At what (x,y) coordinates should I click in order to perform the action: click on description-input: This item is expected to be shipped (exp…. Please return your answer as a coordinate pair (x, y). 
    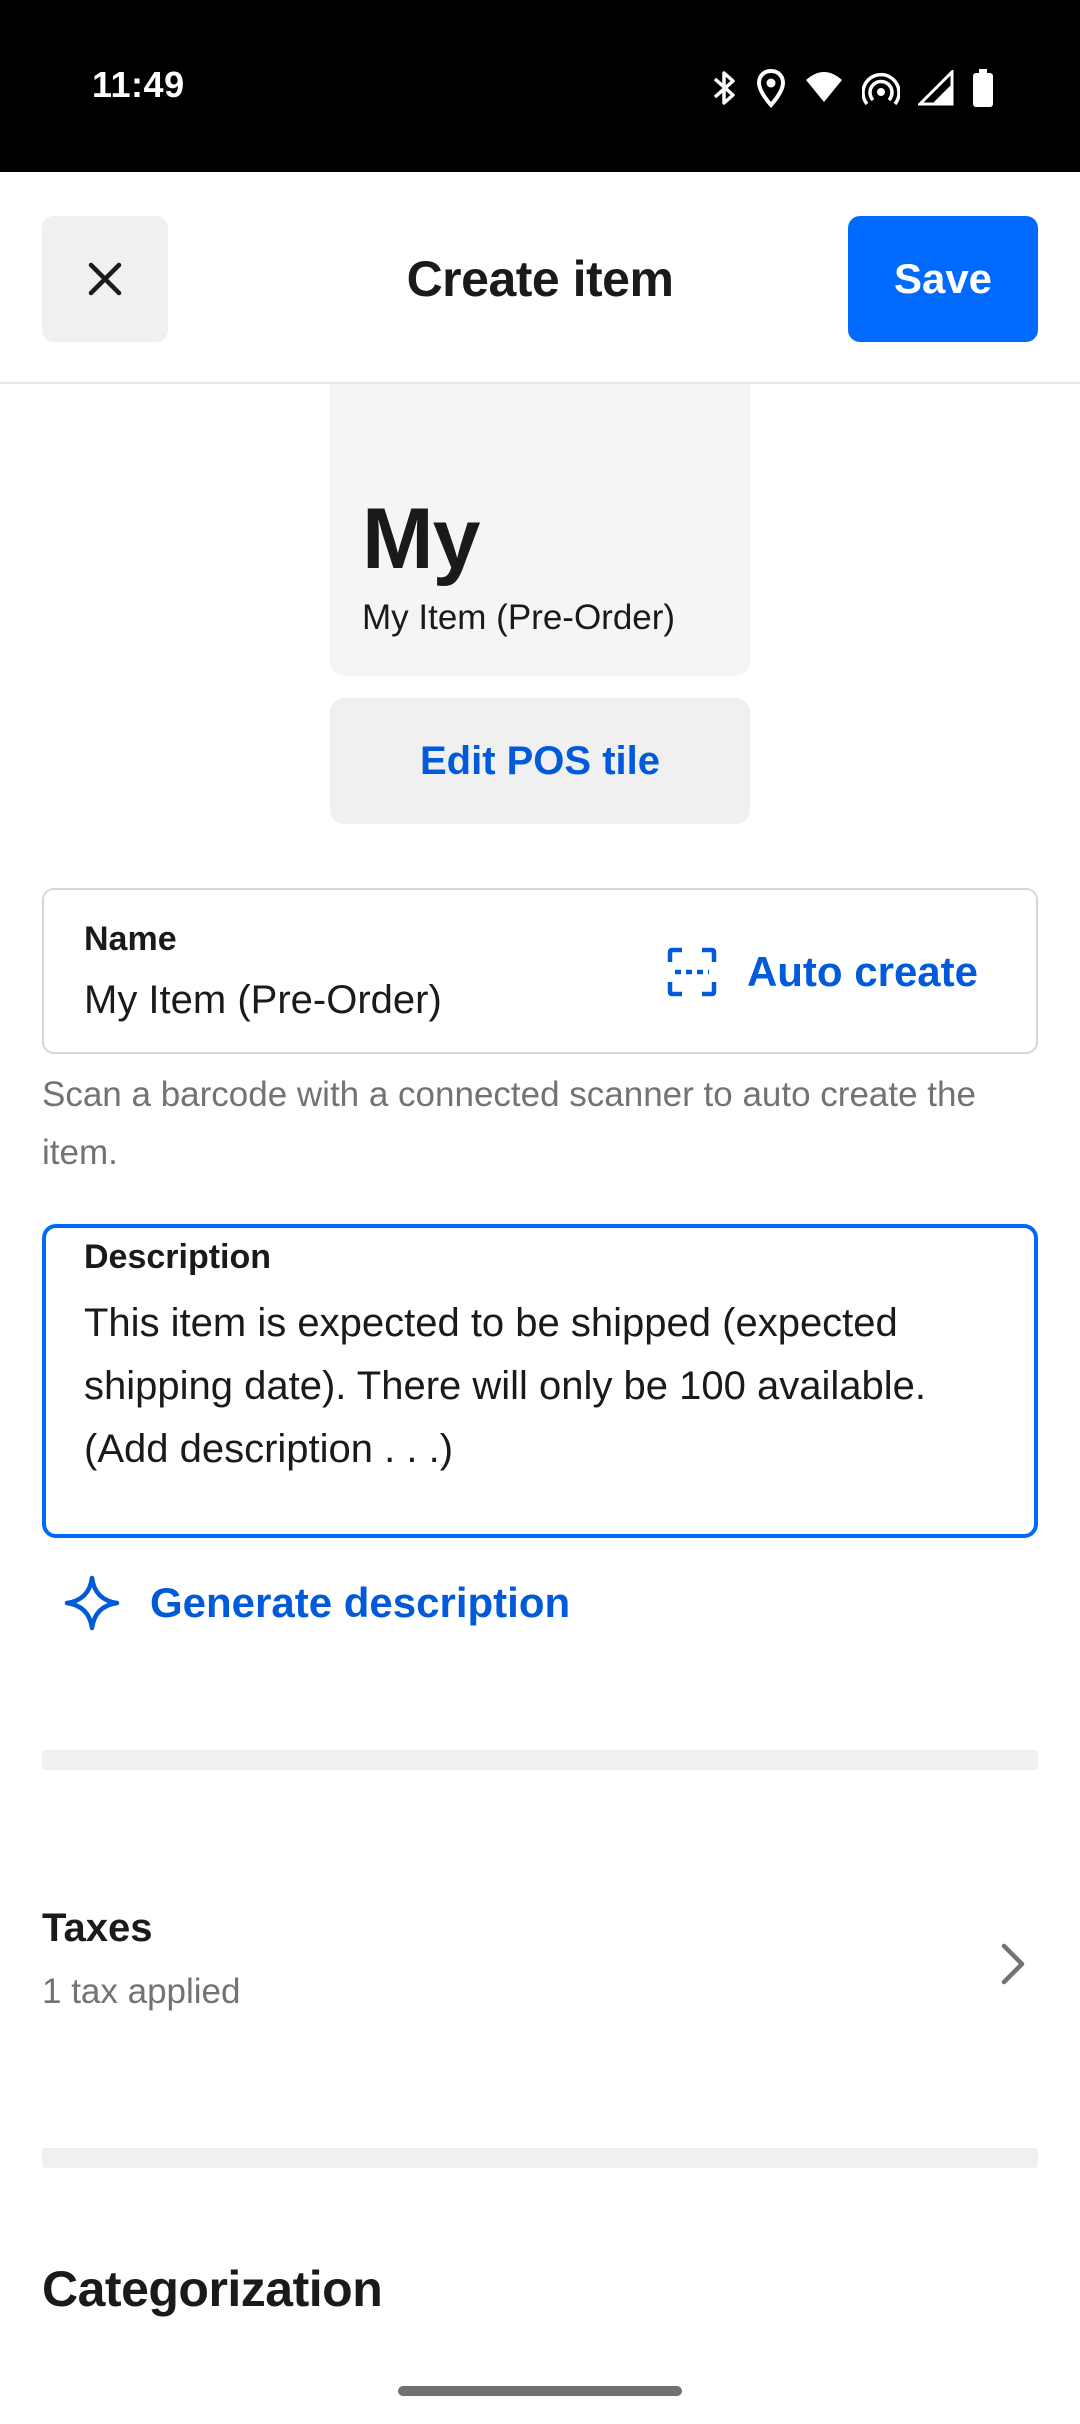
    Looking at the image, I should click on (544, 1386).